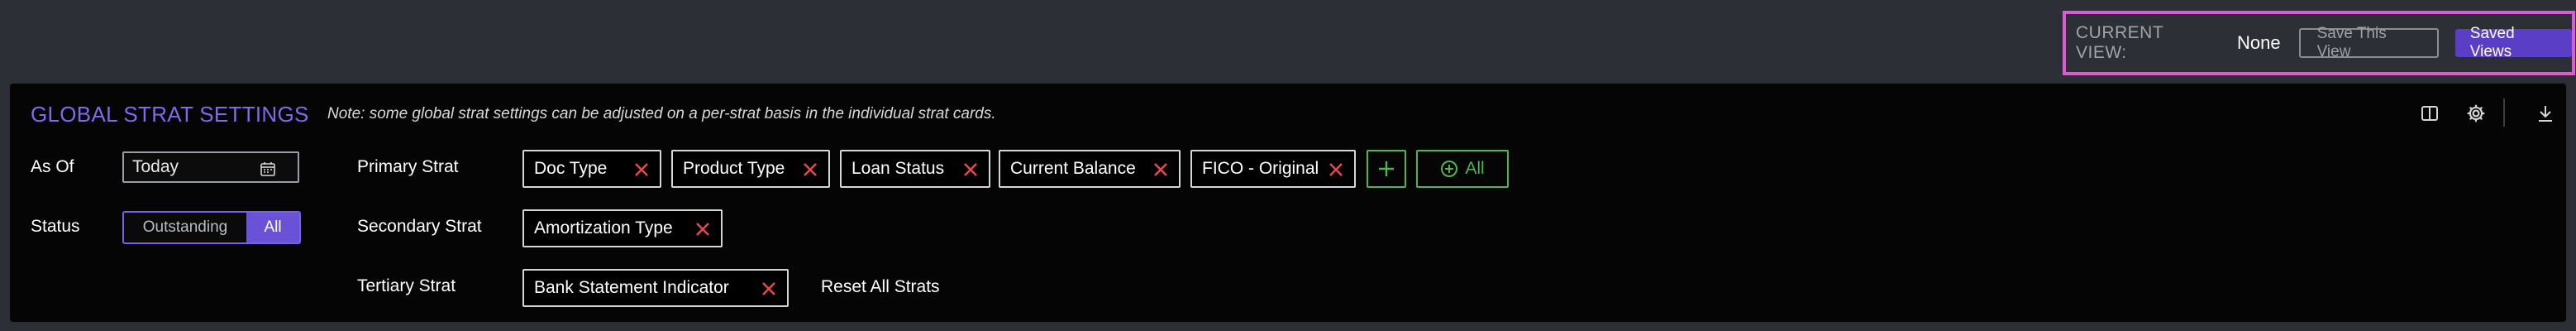 This screenshot has height=331, width=2576. I want to click on status-toggle: Outstanding All, so click(211, 227).